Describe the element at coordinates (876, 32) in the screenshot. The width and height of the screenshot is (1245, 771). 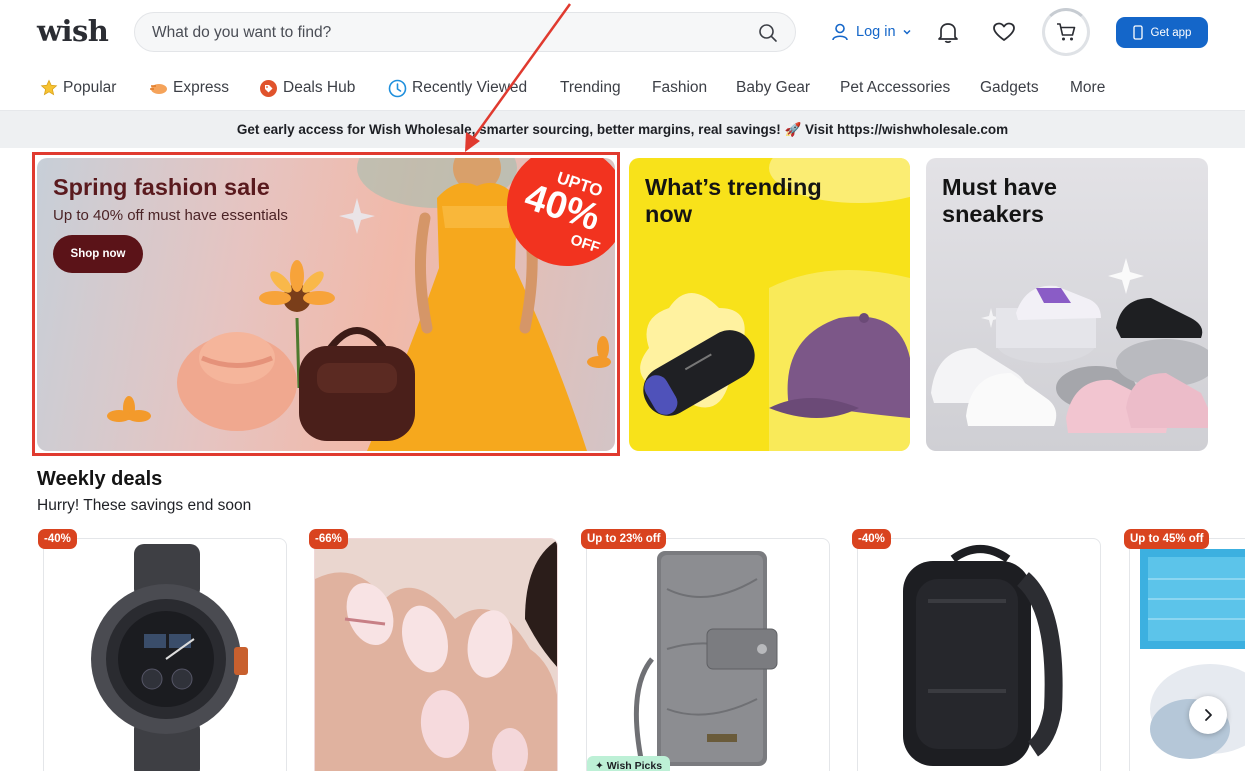
I see `login-label: Log in` at that location.